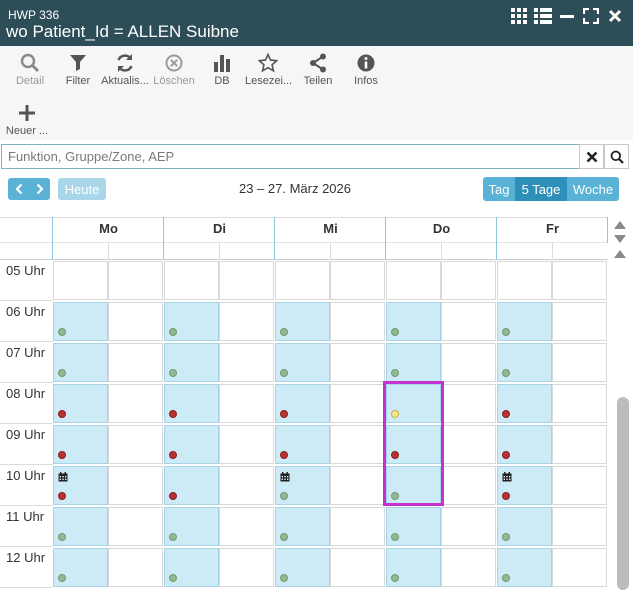 This screenshot has width=633, height=590. I want to click on scroll-down-icon, so click(620, 239).